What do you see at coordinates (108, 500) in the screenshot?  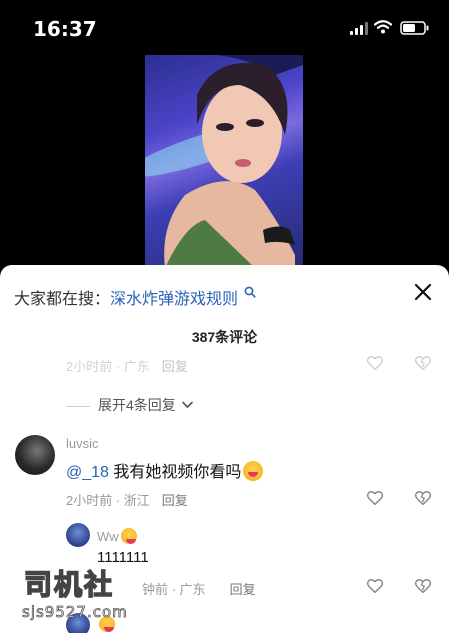 I see `comment-time-location: 2小时前 · 浙江` at bounding box center [108, 500].